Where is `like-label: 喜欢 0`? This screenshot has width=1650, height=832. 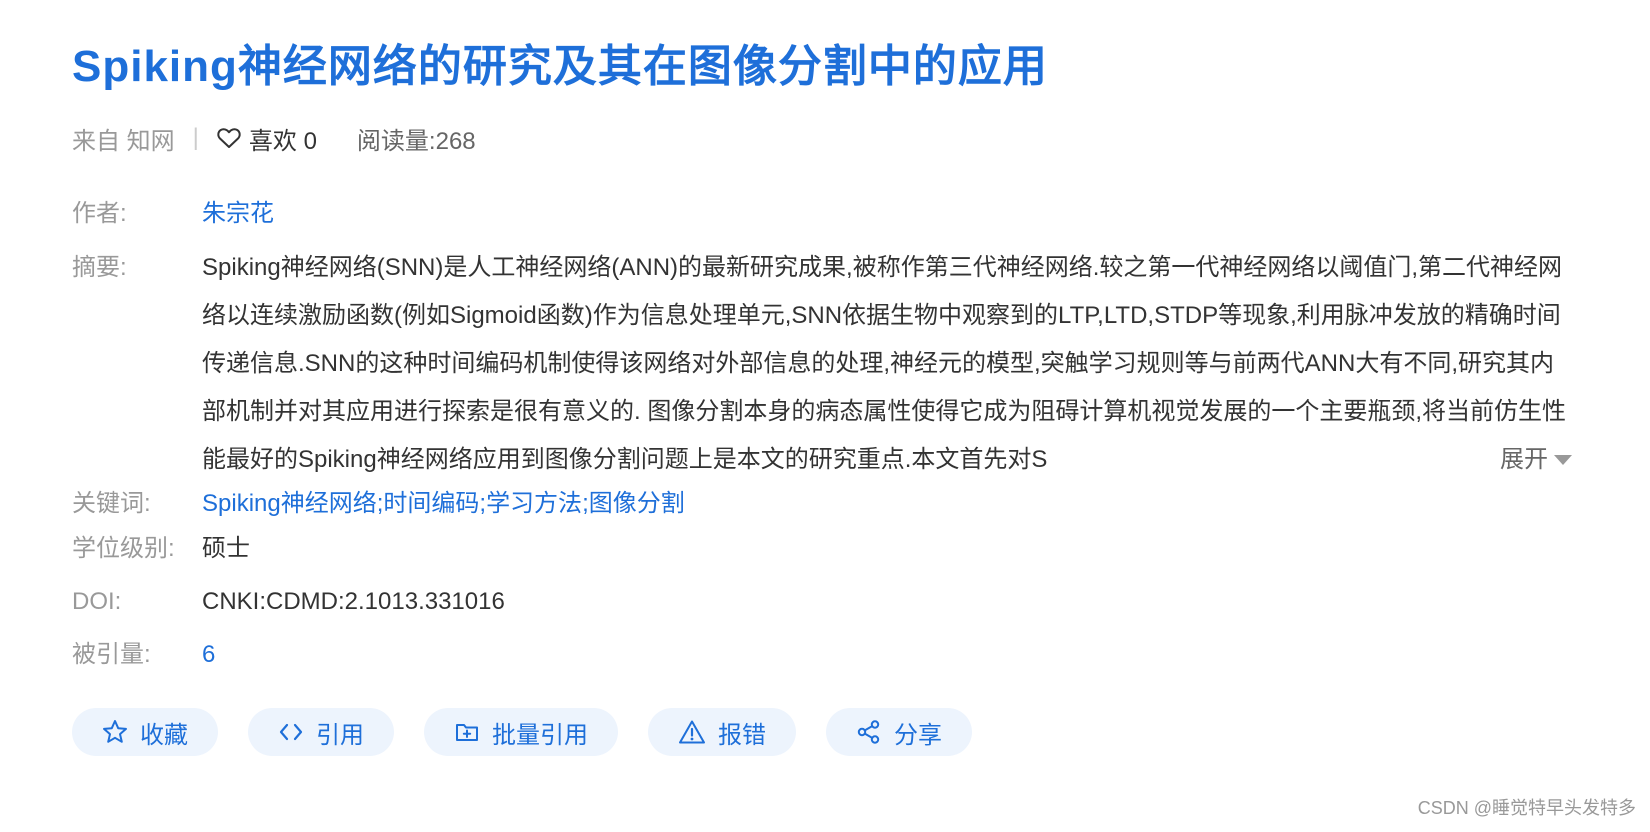
like-label: 喜欢 0 is located at coordinates (282, 141).